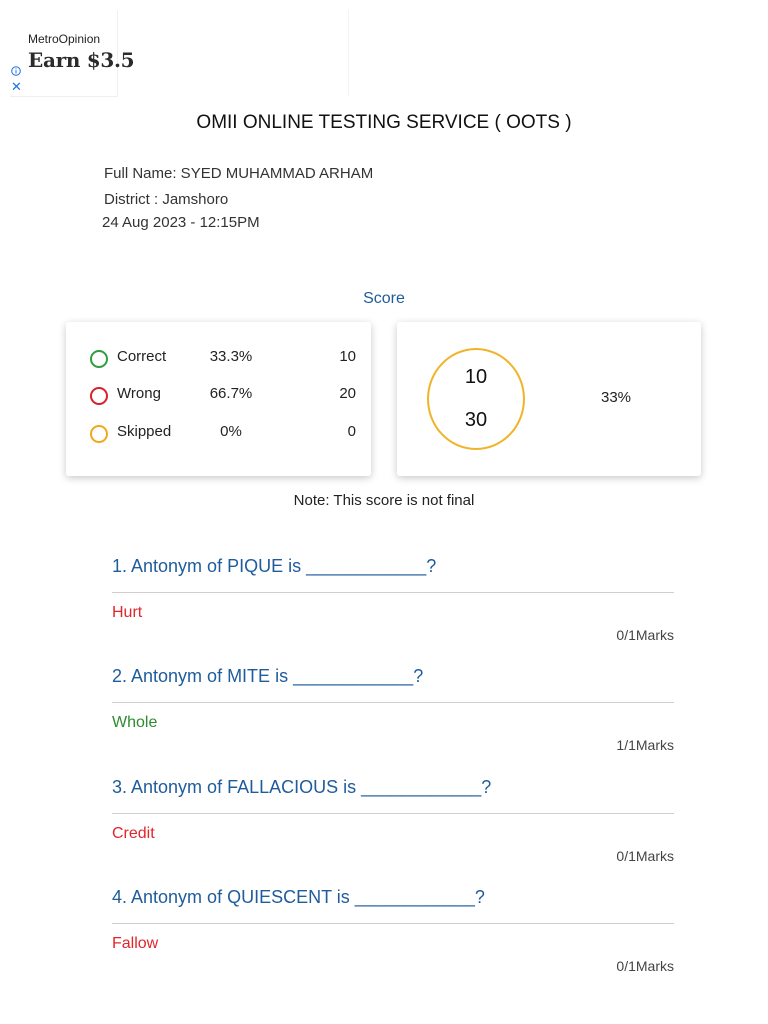  What do you see at coordinates (135, 943) in the screenshot?
I see `answer-text: Fallow` at bounding box center [135, 943].